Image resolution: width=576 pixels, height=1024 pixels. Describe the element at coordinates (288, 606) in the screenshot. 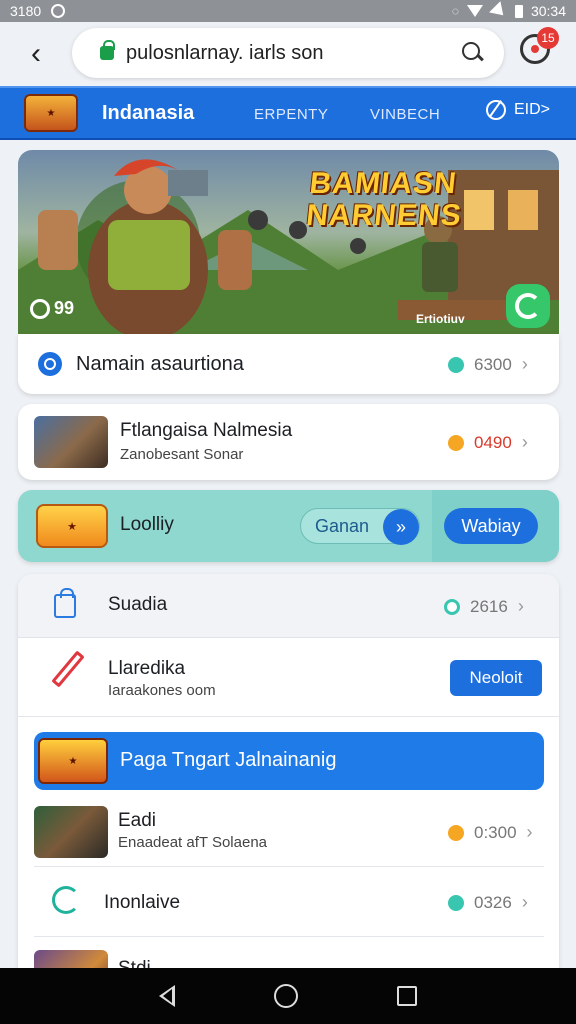

I see `list-item-suadia: Suadia 2616 ›` at that location.